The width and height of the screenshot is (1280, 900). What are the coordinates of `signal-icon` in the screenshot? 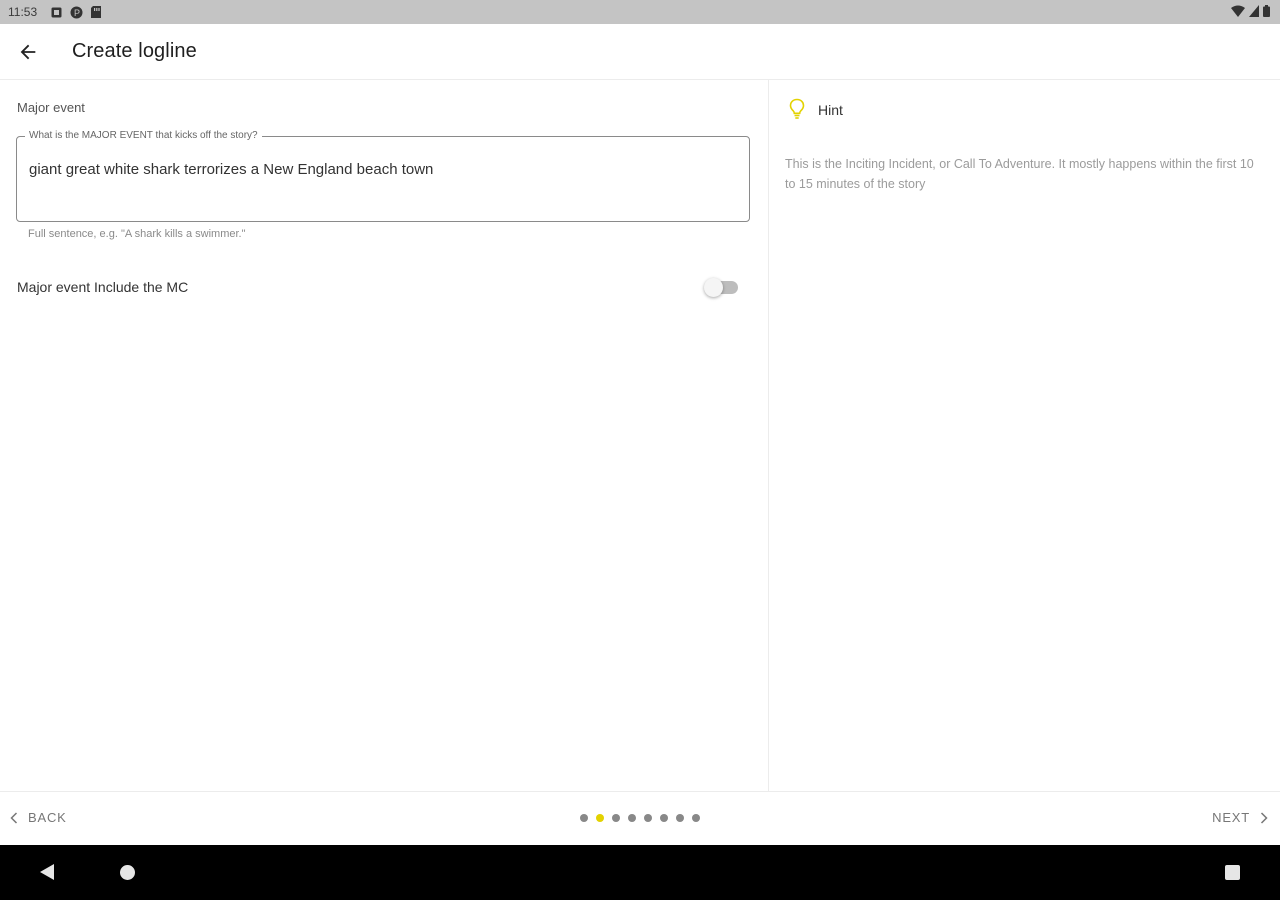 It's located at (1254, 11).